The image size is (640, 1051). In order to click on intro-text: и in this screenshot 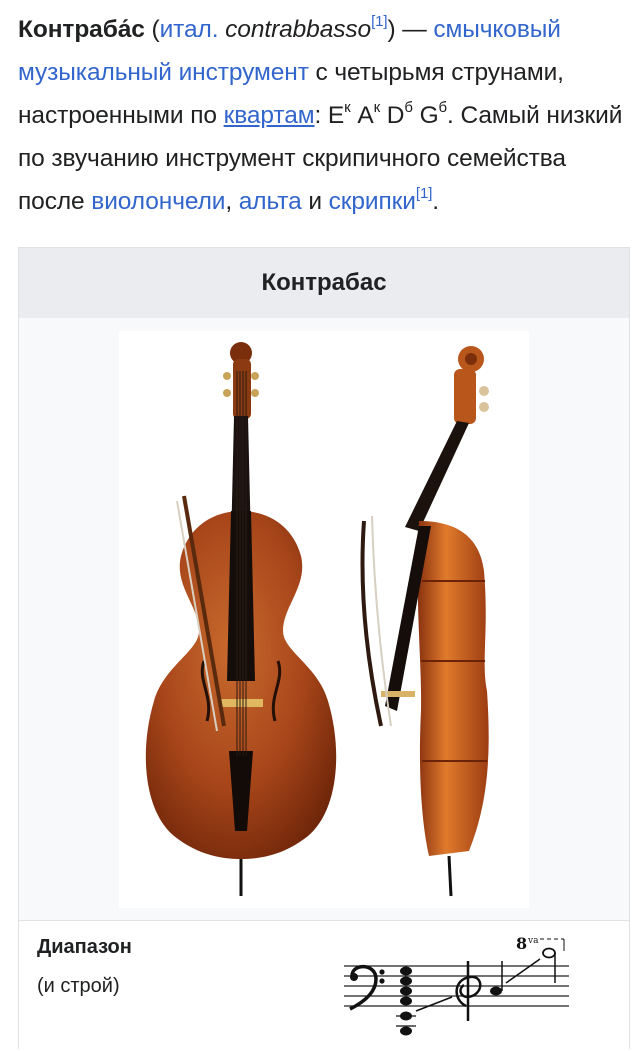, I will do `click(315, 201)`.